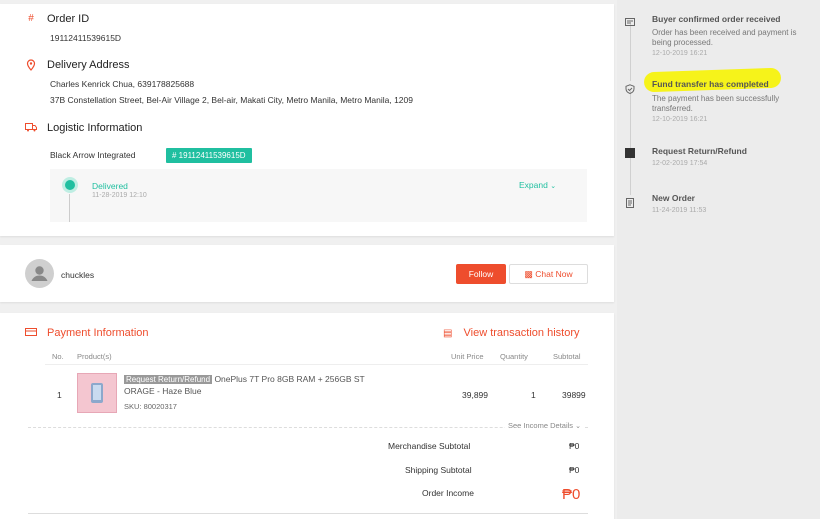 This screenshot has width=820, height=519. I want to click on item-divider, so click(308, 427).